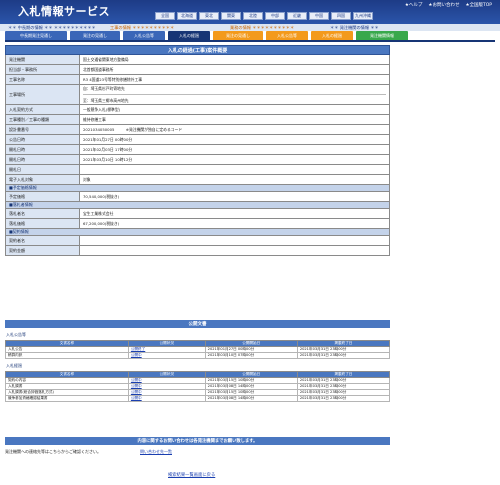  I want to click on region-button: 関東, so click(231, 16).